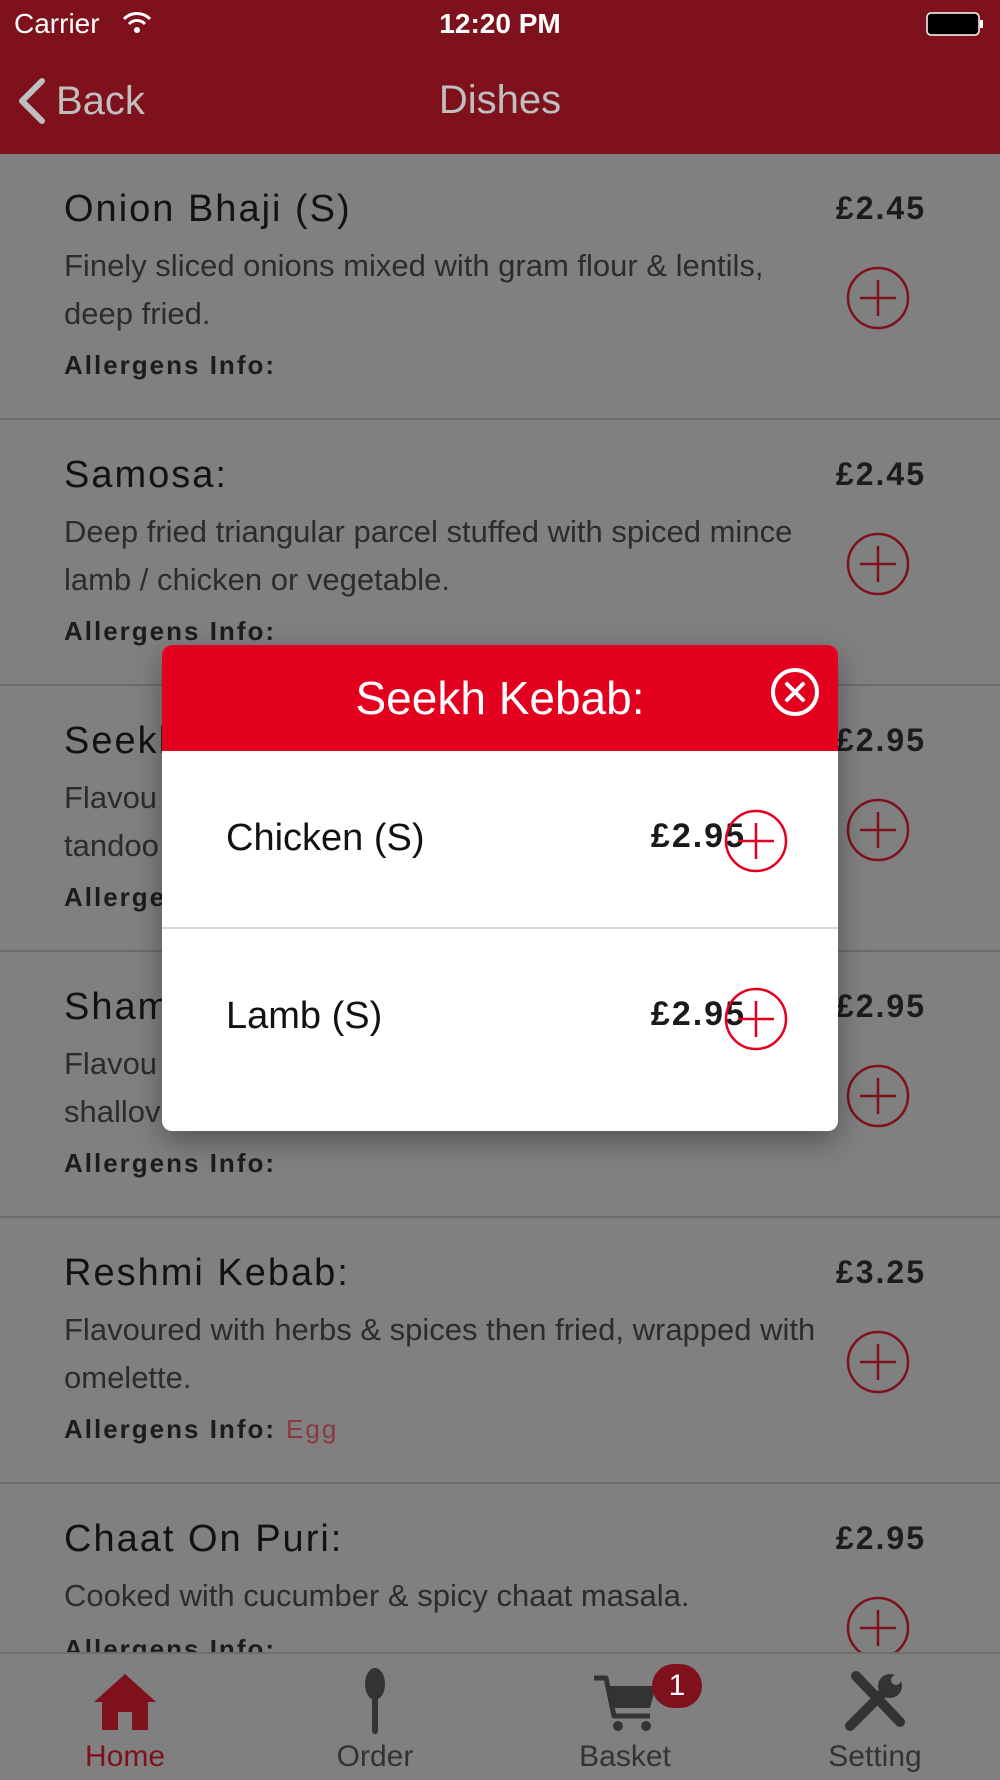 The image size is (1000, 1780). What do you see at coordinates (875, 1756) in the screenshot?
I see `tab-label: Setting` at bounding box center [875, 1756].